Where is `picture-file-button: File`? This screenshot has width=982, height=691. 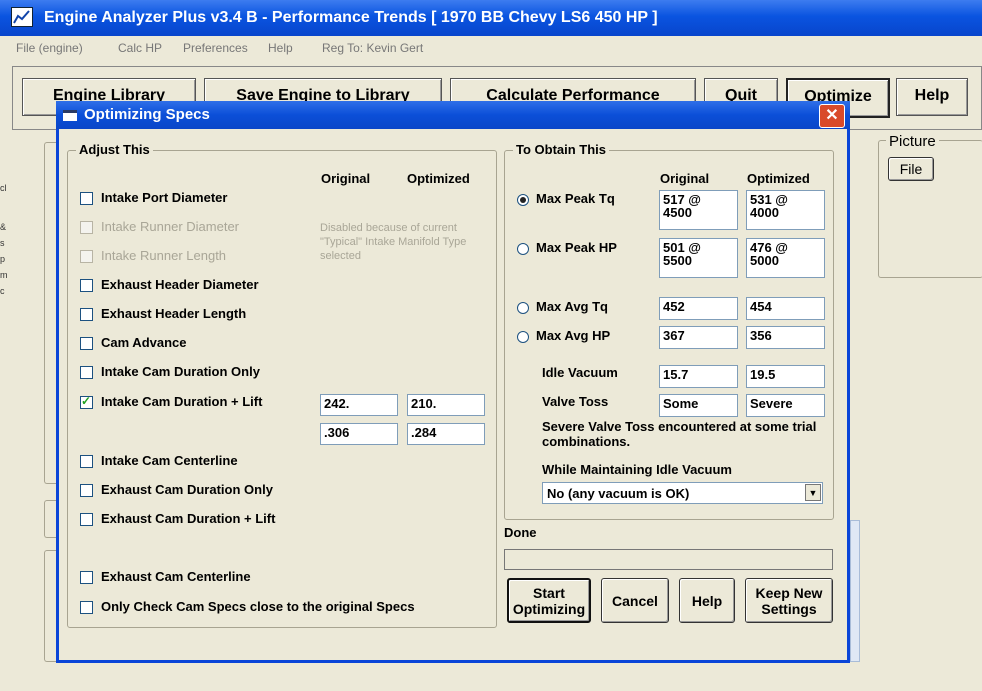 picture-file-button: File is located at coordinates (911, 169).